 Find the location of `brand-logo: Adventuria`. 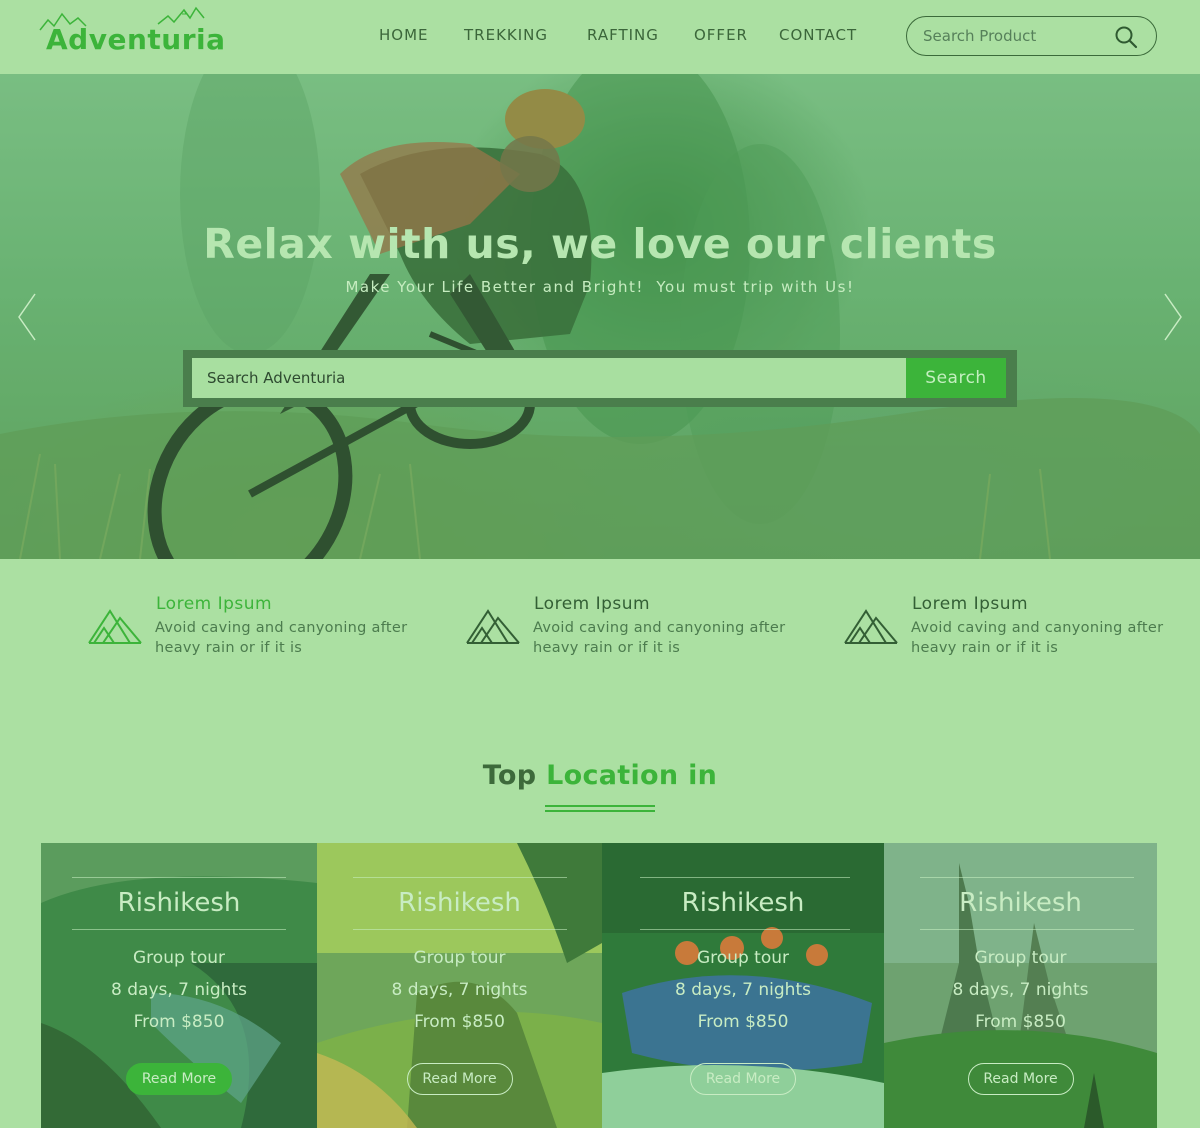

brand-logo: Adventuria is located at coordinates (131, 32).